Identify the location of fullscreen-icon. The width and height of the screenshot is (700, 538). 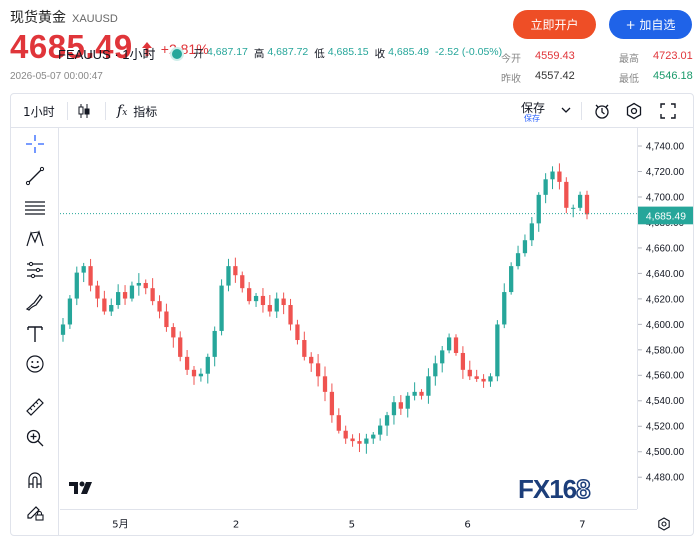
(668, 111).